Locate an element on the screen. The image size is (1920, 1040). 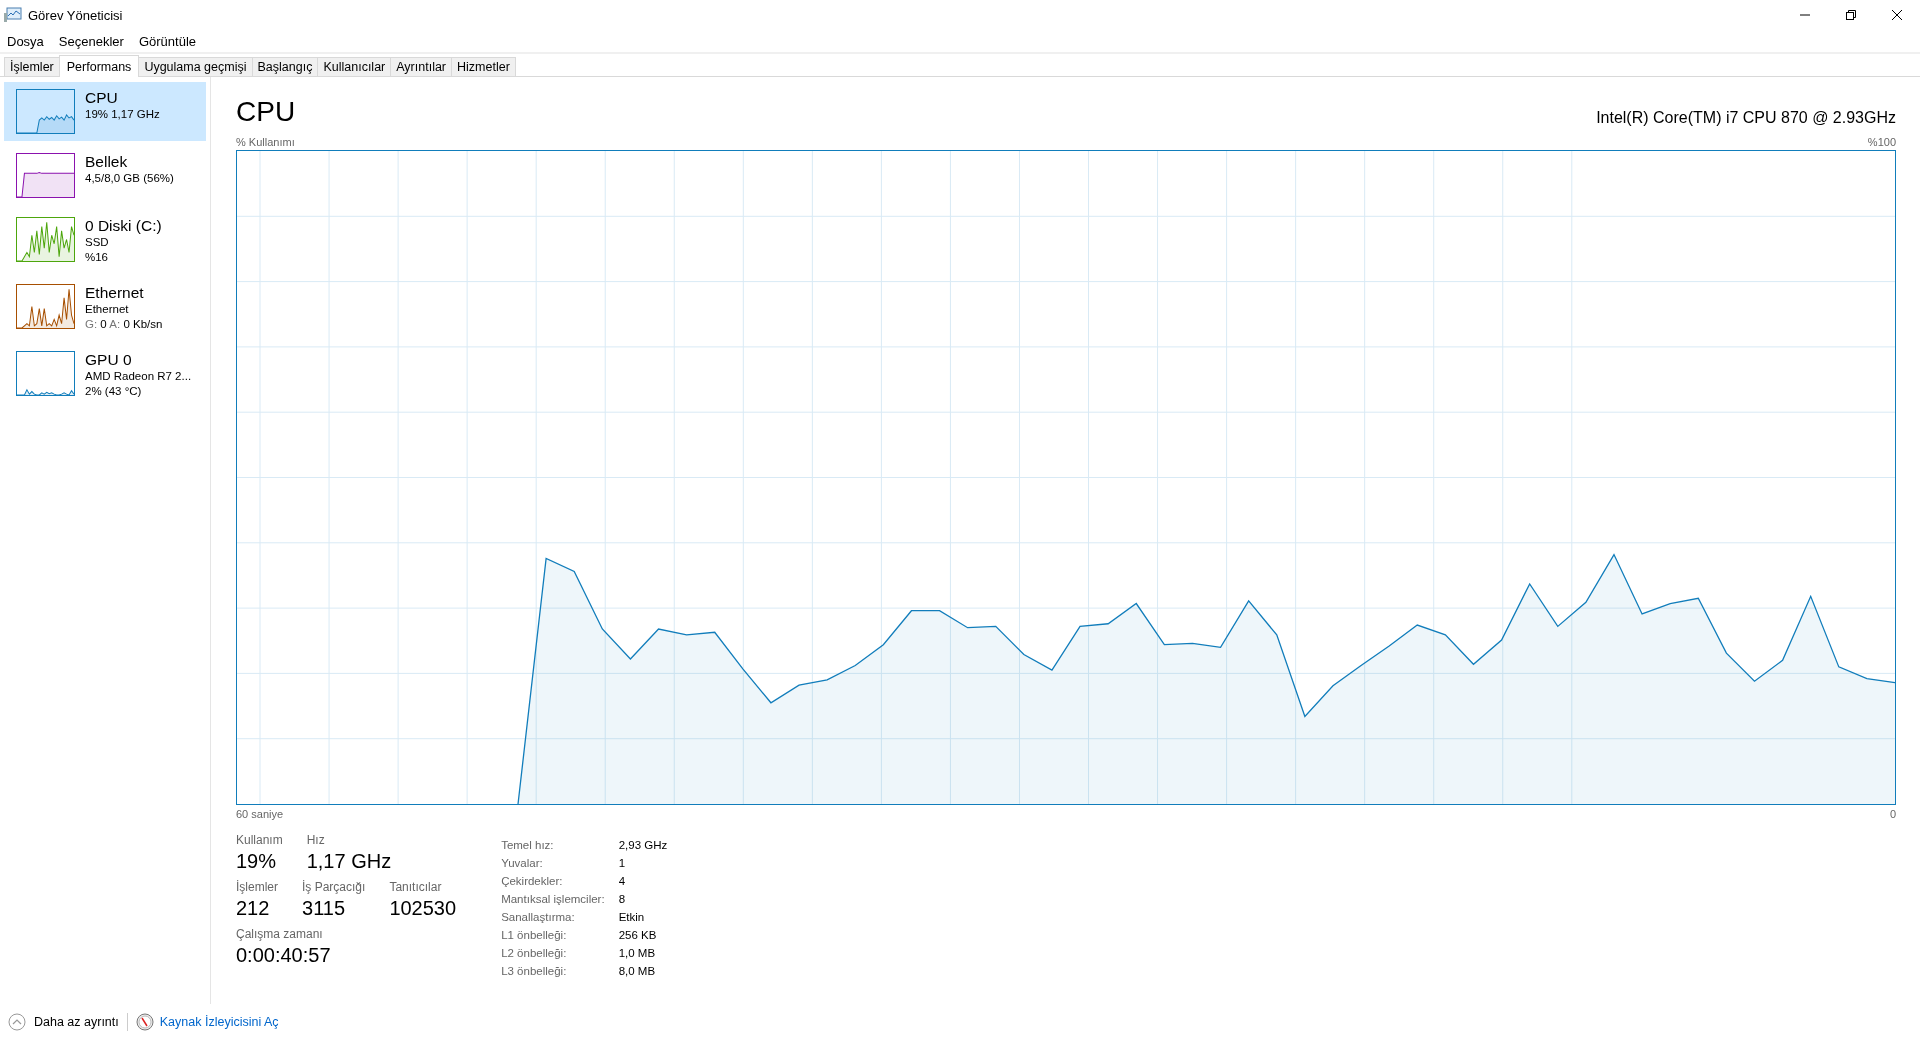
detail-value: 1 is located at coordinates (622, 863).